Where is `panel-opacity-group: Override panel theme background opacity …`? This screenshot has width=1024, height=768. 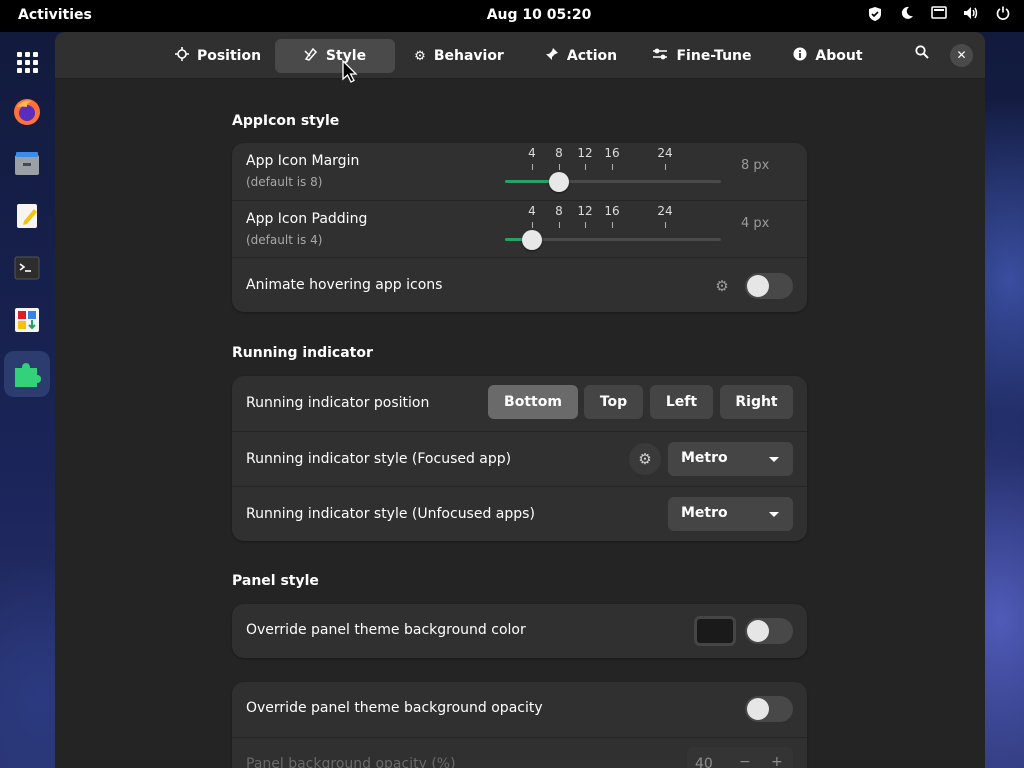 panel-opacity-group: Override panel theme background opacity … is located at coordinates (519, 725).